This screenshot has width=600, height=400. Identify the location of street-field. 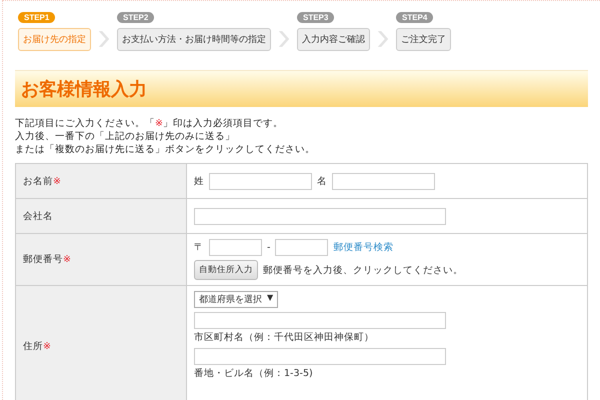
(320, 356).